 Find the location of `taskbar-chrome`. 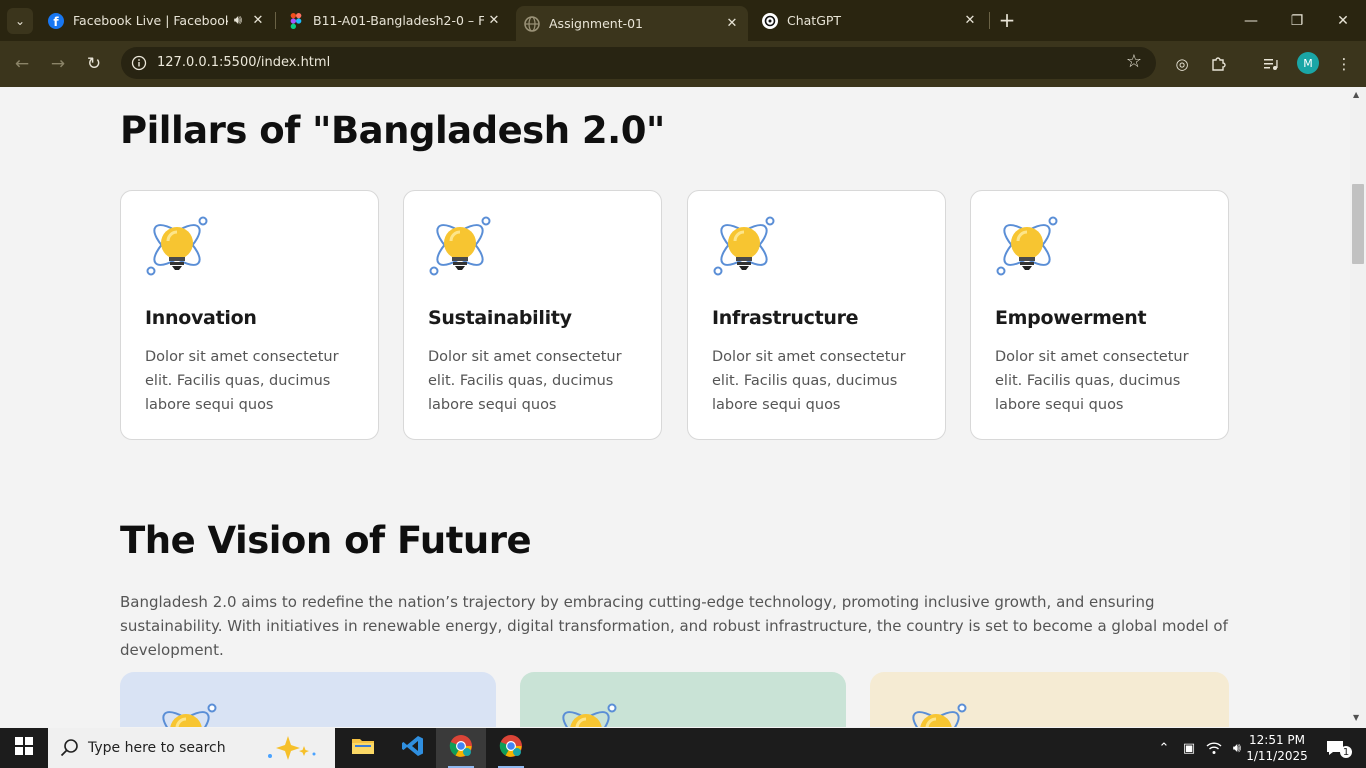

taskbar-chrome is located at coordinates (511, 748).